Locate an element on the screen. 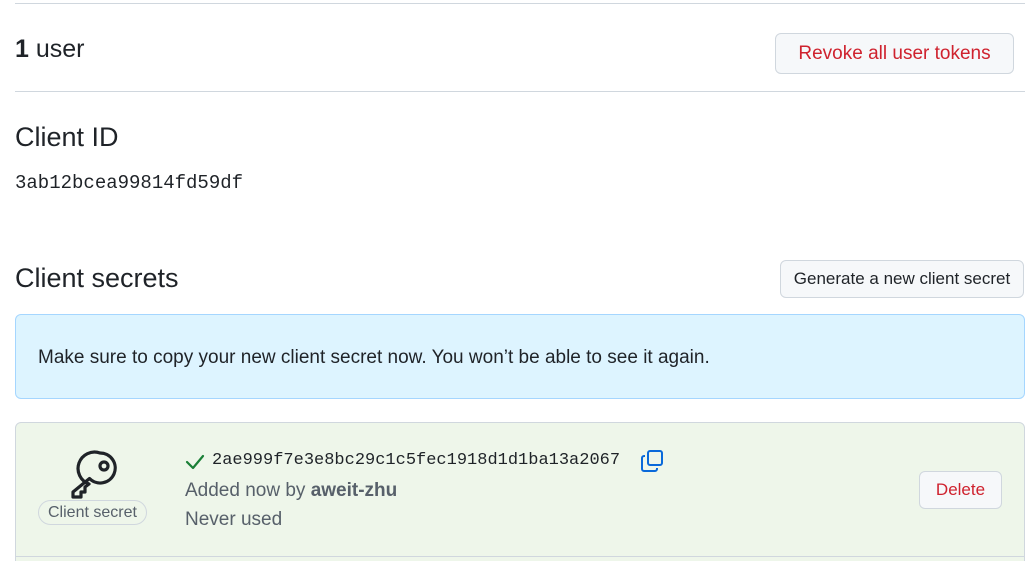 The image size is (1029, 561). secret-added-prefix: Added now by is located at coordinates (245, 490).